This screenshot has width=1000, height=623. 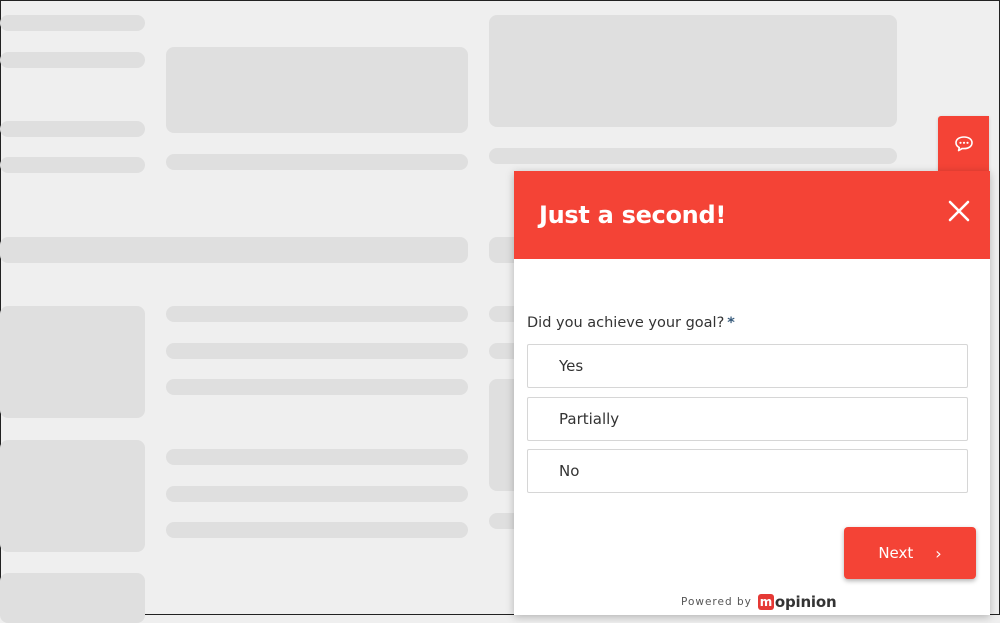 I want to click on option-label: No, so click(x=569, y=471).